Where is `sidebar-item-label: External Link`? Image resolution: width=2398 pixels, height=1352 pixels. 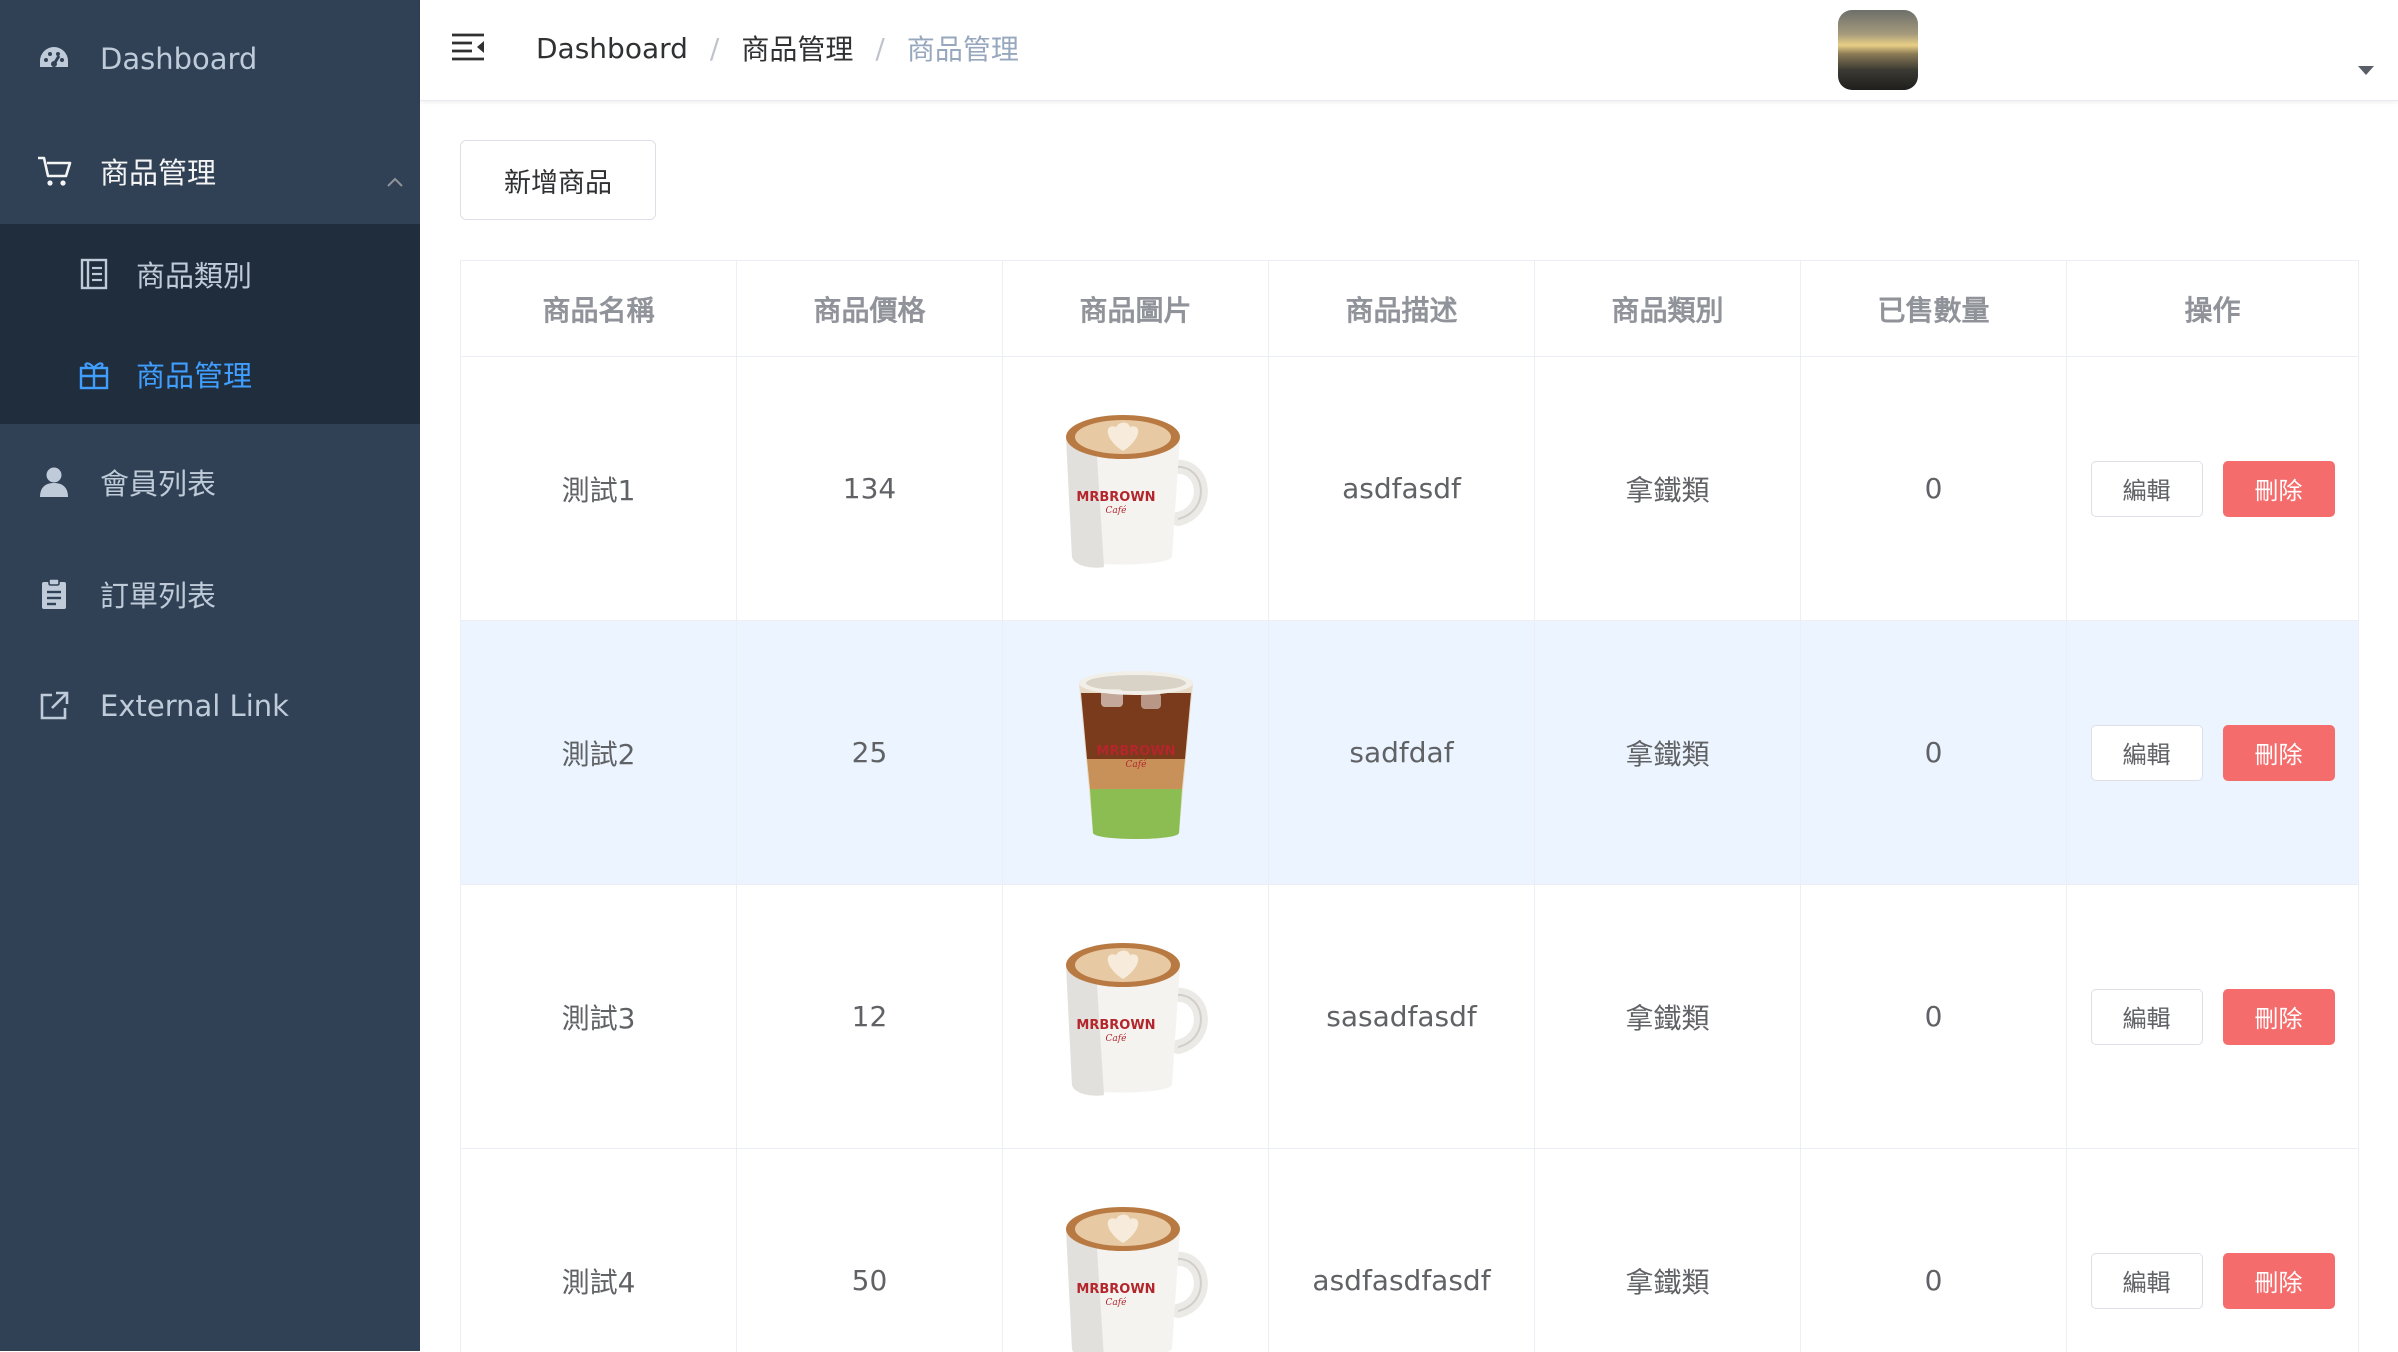 sidebar-item-label: External Link is located at coordinates (194, 706).